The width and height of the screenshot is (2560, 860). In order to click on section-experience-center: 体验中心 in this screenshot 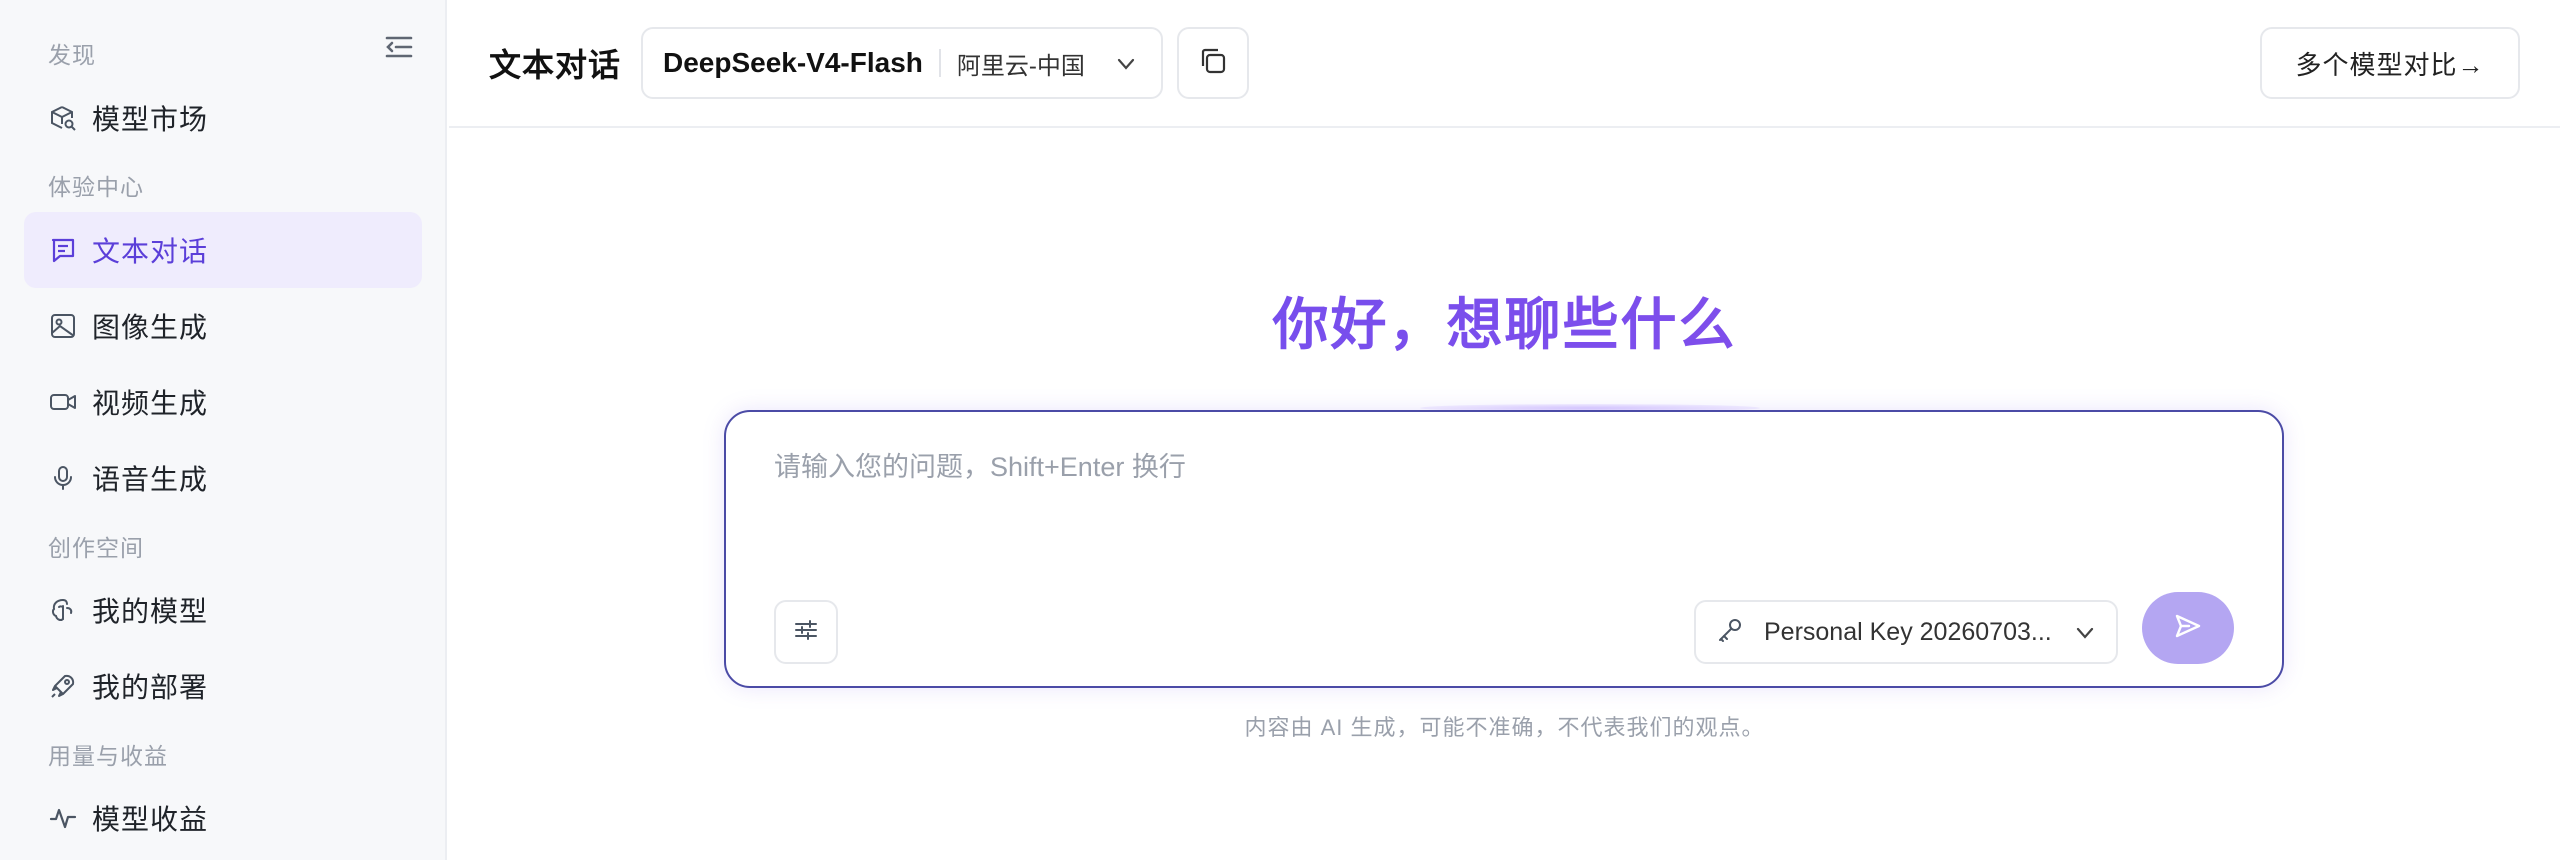, I will do `click(96, 187)`.